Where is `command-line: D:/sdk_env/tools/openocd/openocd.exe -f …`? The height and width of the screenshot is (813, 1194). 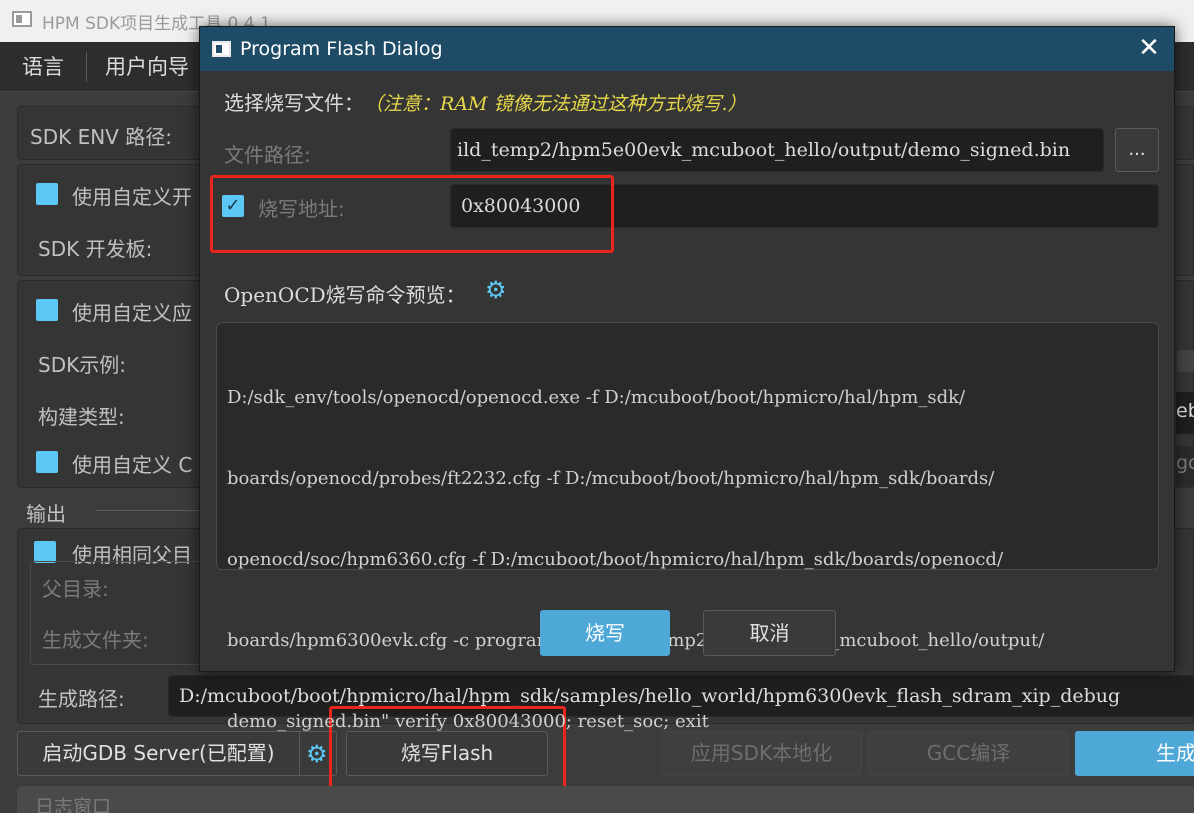 command-line: D:/sdk_env/tools/openocd/openocd.exe -f … is located at coordinates (596, 397).